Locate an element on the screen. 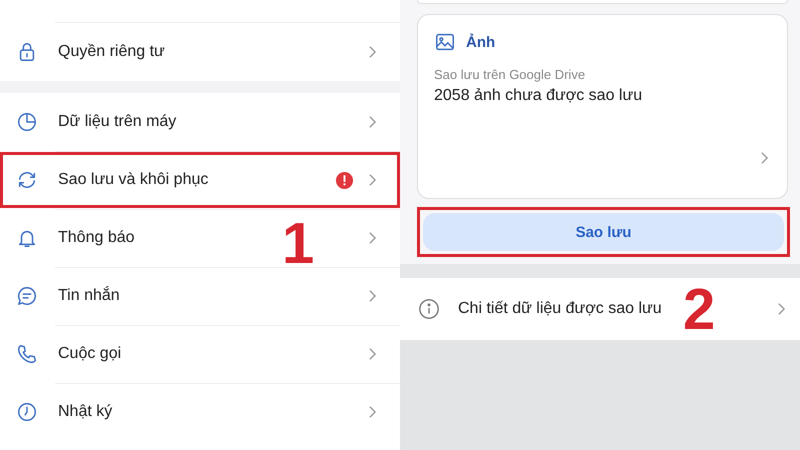  settings-item: Cuộc gọi is located at coordinates (200, 354).